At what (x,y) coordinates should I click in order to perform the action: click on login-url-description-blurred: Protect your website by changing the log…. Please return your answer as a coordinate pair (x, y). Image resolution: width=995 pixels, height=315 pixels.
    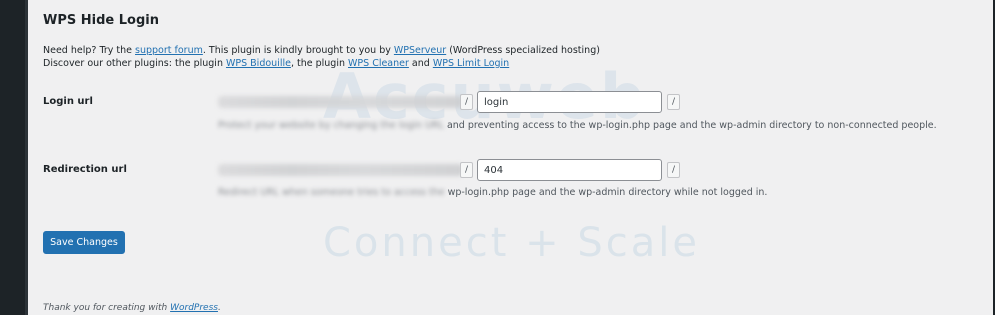
    Looking at the image, I should click on (331, 125).